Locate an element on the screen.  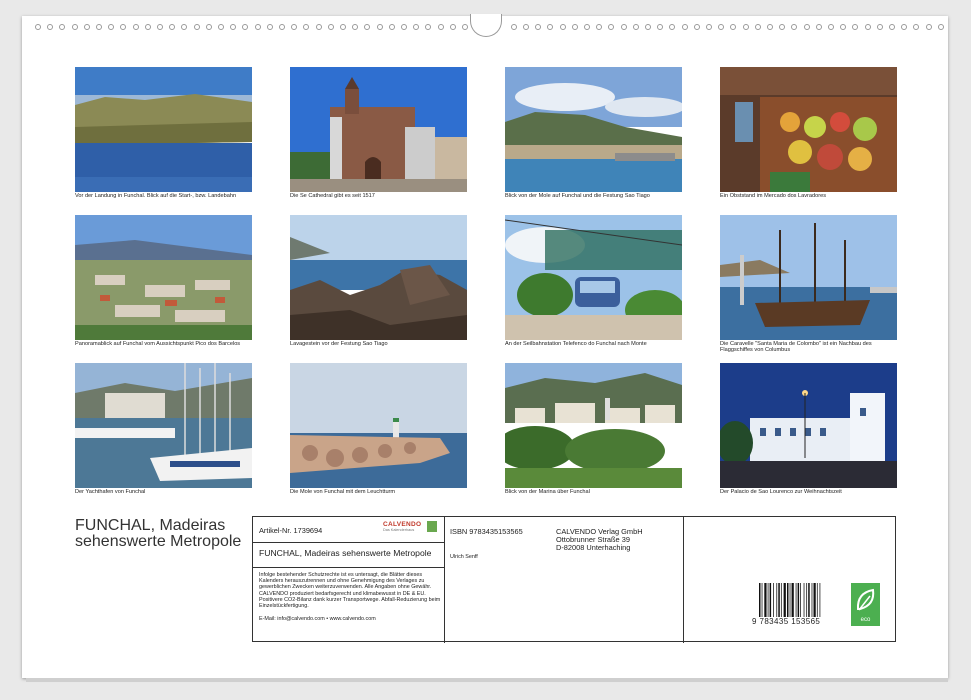
caption-10: Die Mole von Funchal mit dem Leuchtturm is located at coordinates (343, 492).